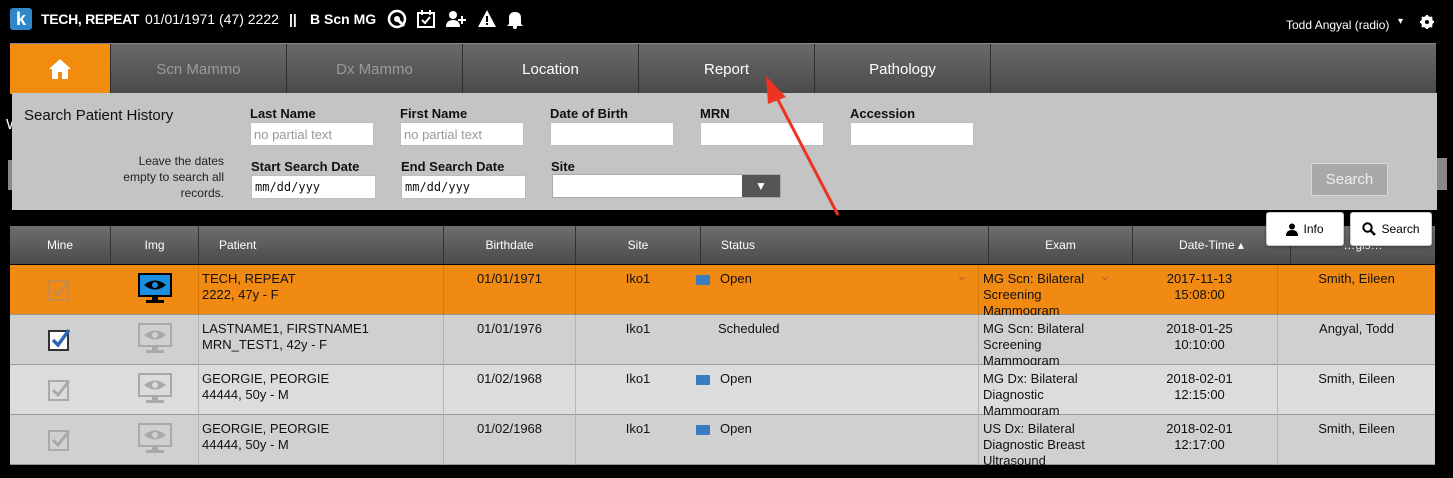 This screenshot has width=1453, height=478. I want to click on patient-name: LASTNAME1, FIRSTNAME1, so click(285, 328).